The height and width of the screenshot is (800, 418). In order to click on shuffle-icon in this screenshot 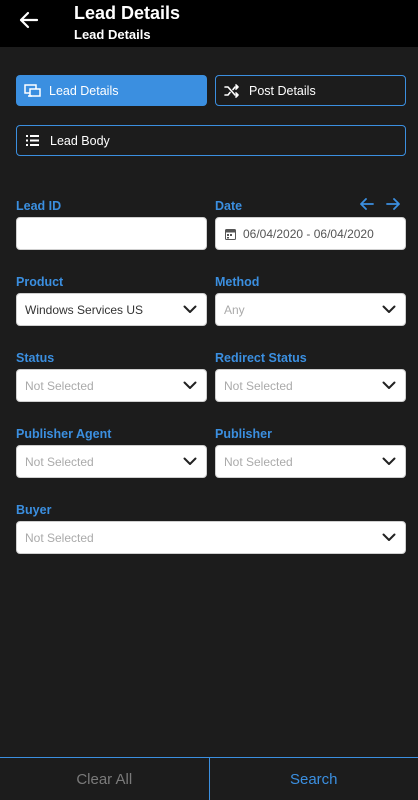, I will do `click(233, 90)`.